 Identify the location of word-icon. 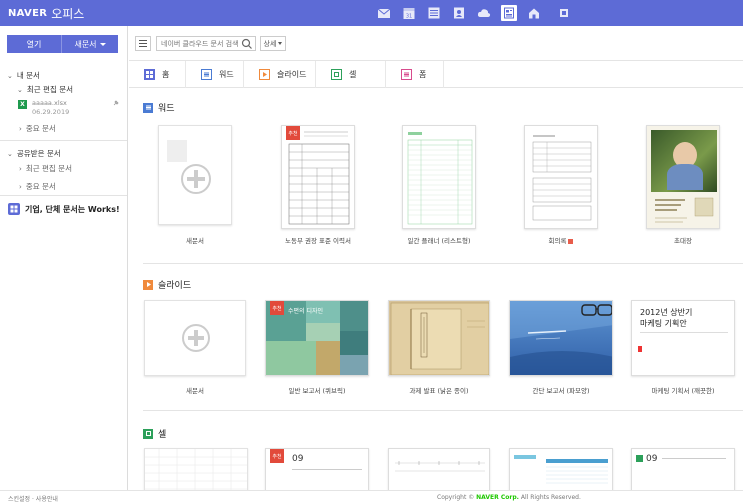
(206, 74).